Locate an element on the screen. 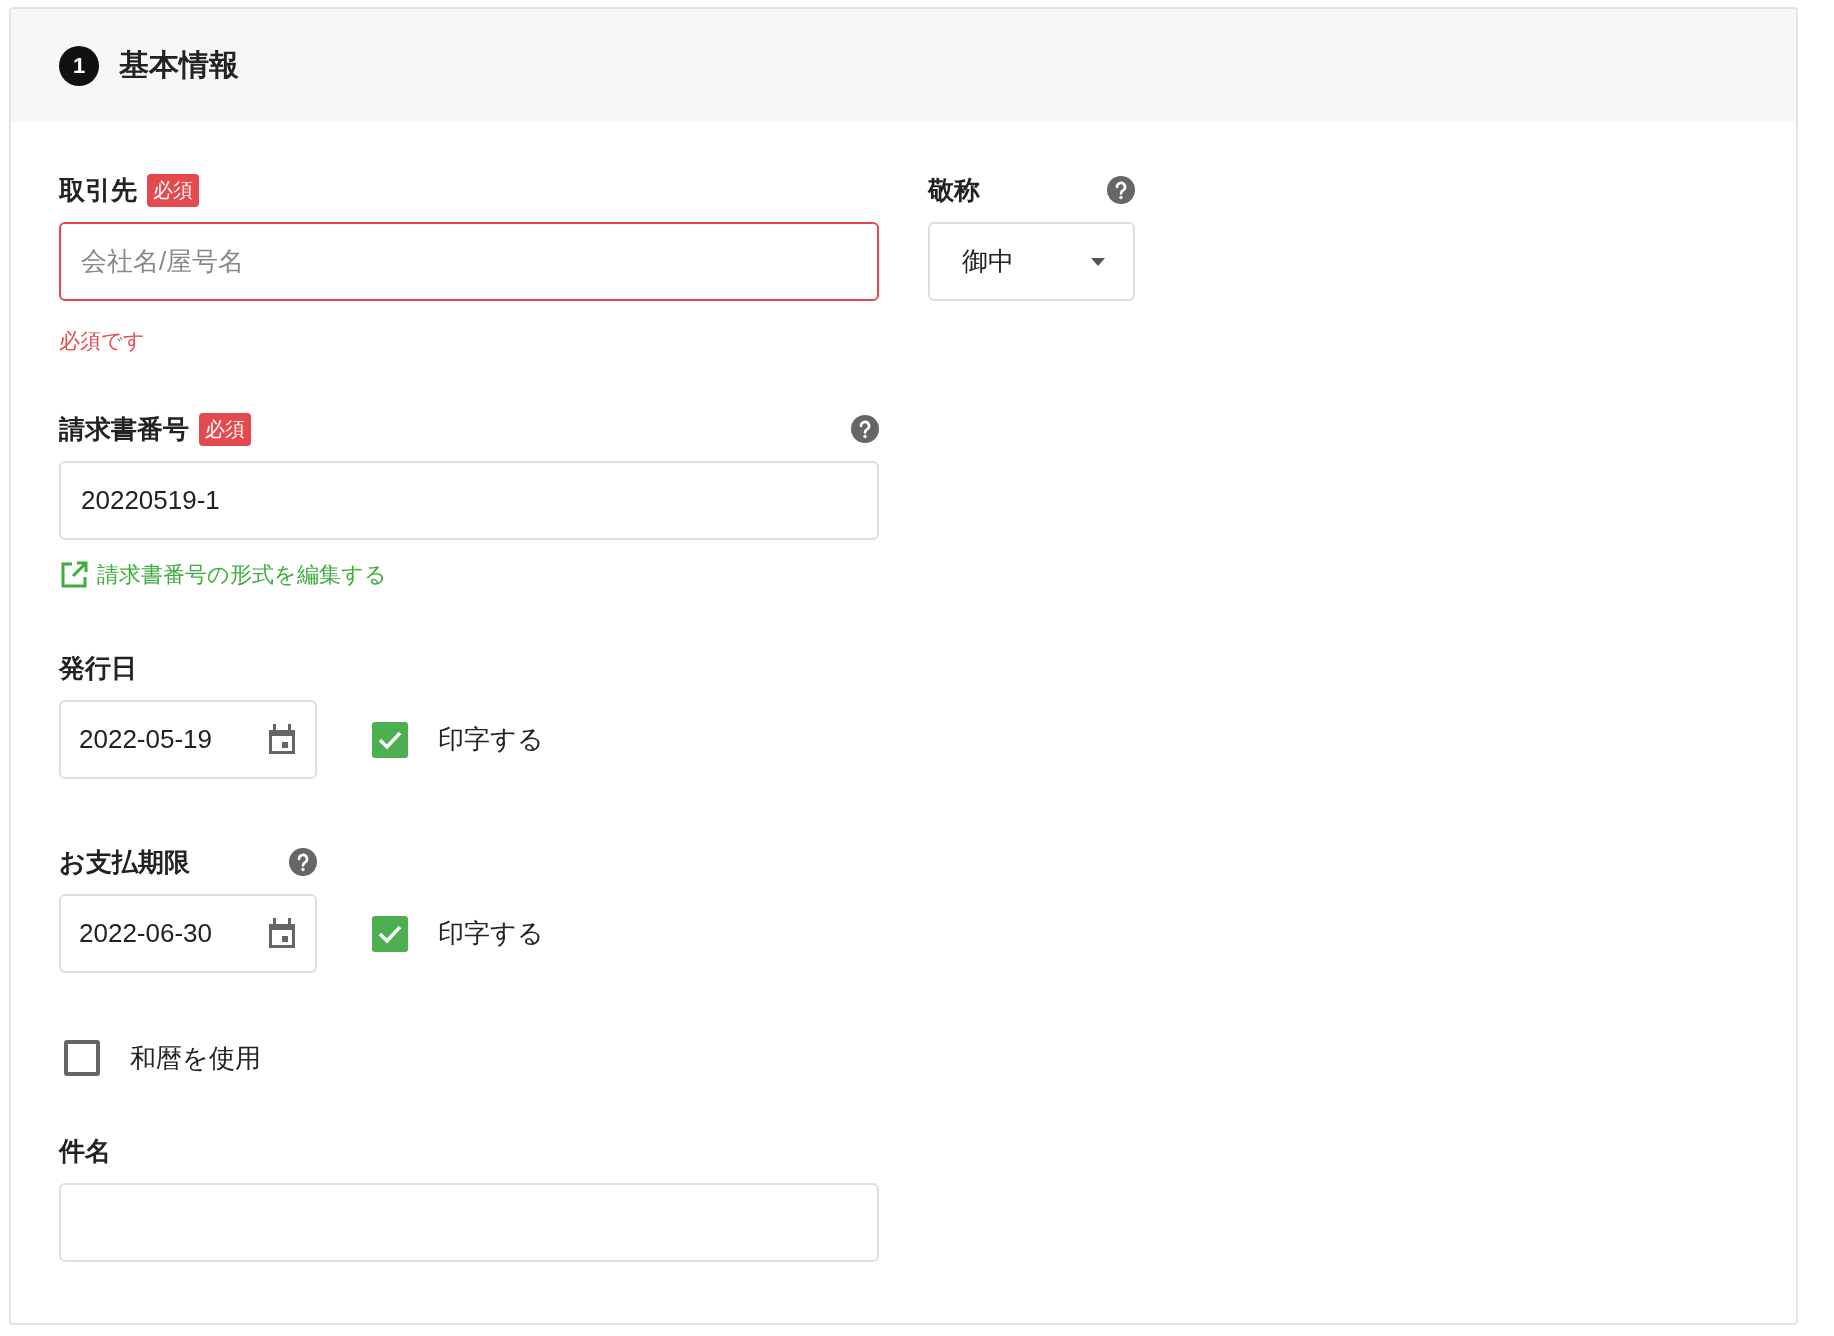 The width and height of the screenshot is (1834, 1336). error-message: 必須です is located at coordinates (102, 341).